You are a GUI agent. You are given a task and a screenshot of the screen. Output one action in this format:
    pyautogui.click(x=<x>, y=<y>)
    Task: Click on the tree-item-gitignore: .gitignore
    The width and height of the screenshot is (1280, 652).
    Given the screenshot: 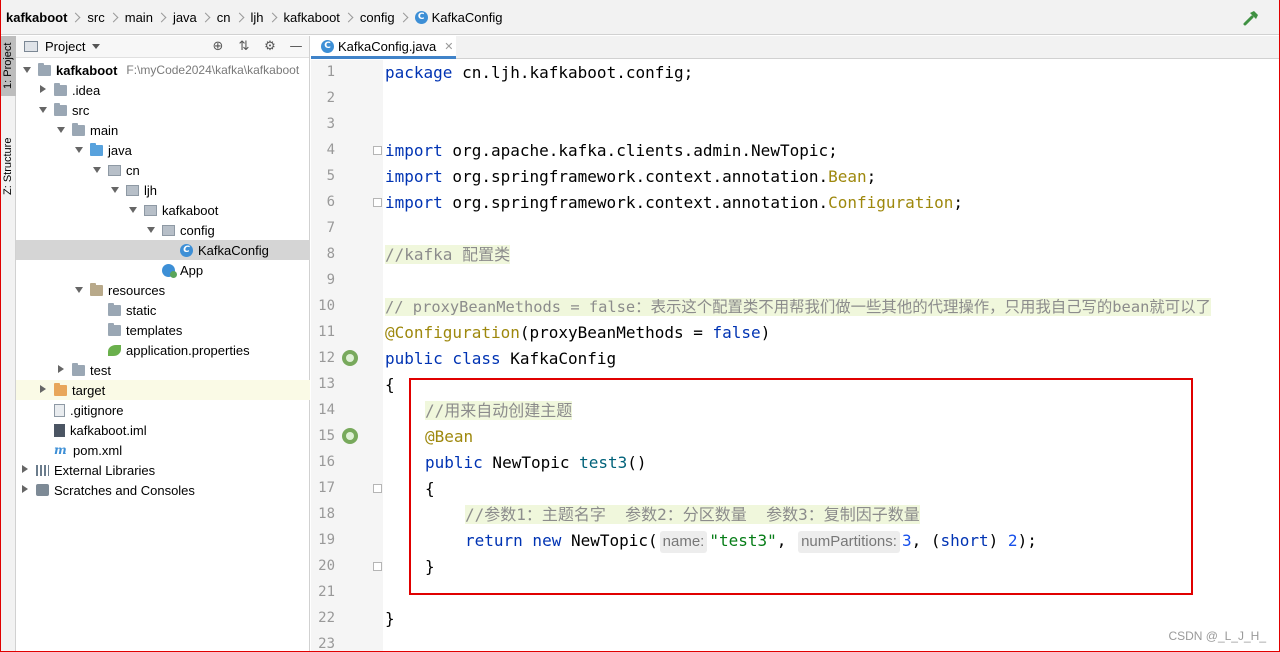 What is the action you would take?
    pyautogui.click(x=163, y=410)
    